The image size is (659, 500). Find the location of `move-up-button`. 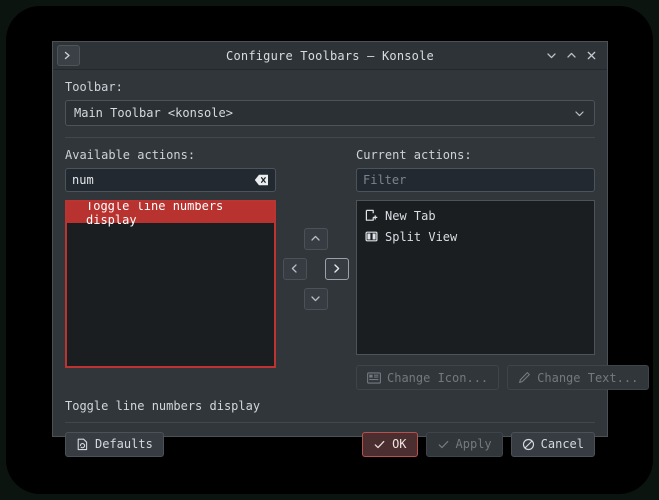

move-up-button is located at coordinates (315, 239).